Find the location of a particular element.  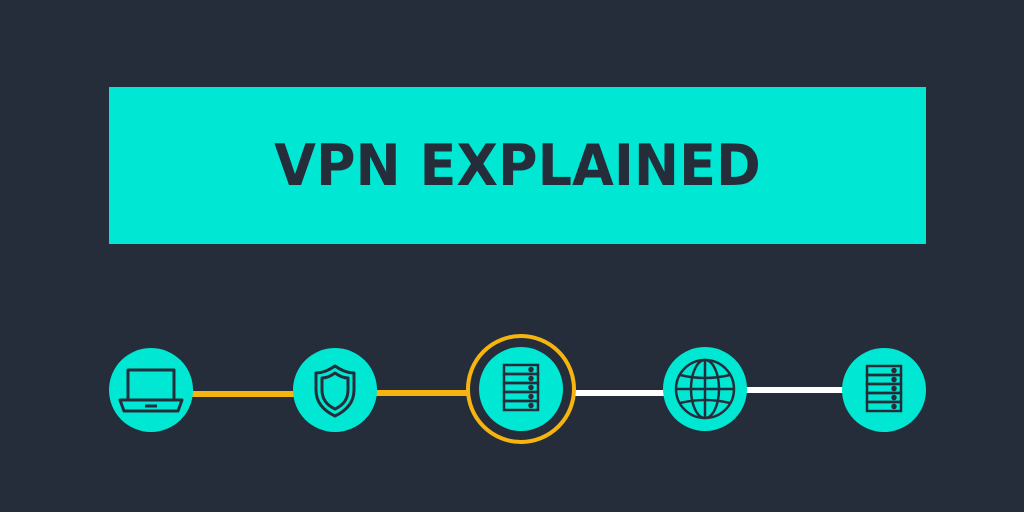

node-laptop is located at coordinates (151, 390).